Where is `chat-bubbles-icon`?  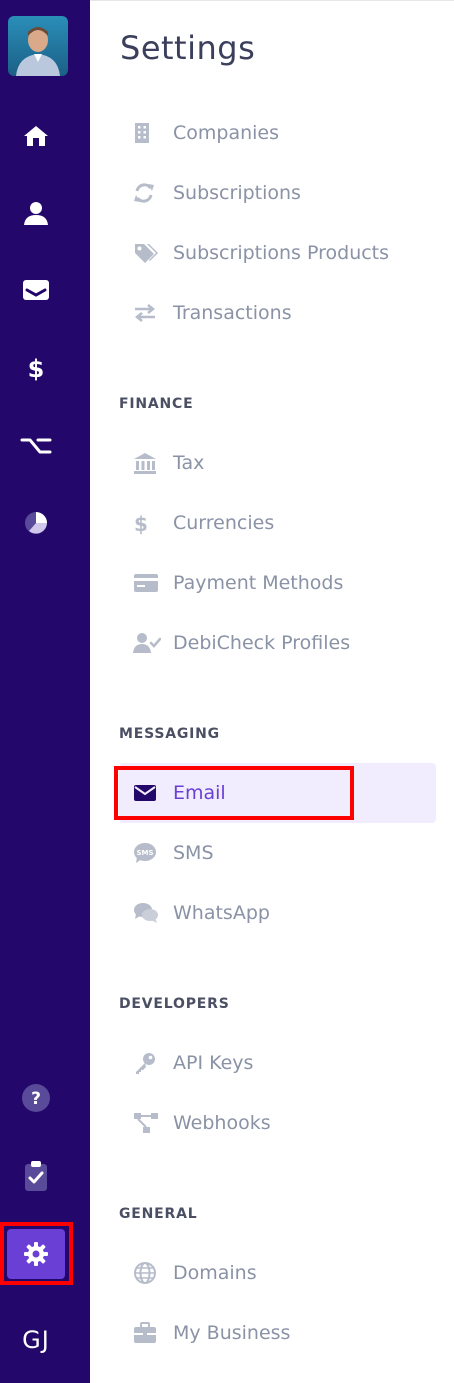 chat-bubbles-icon is located at coordinates (146, 913).